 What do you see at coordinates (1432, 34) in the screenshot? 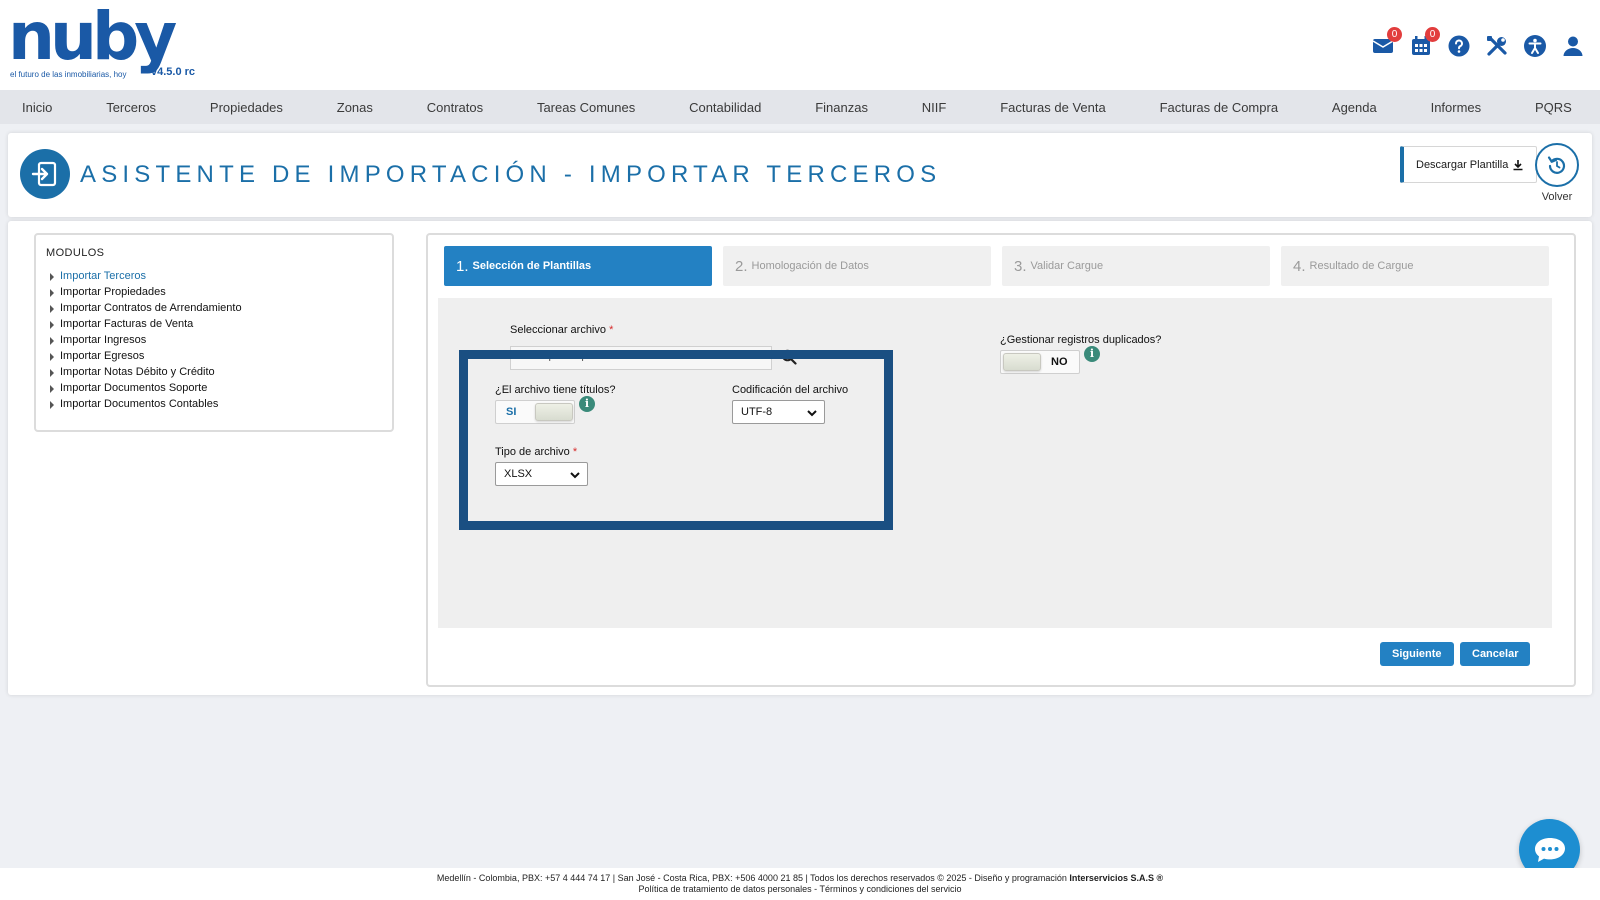
I see `calendar-badge: 0` at bounding box center [1432, 34].